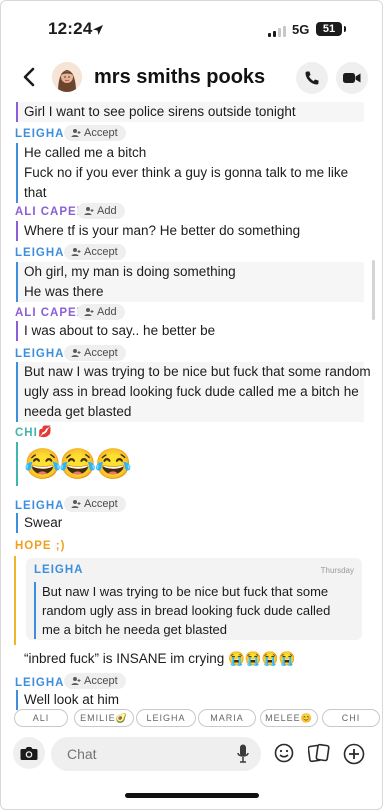  What do you see at coordinates (337, 570) in the screenshot?
I see `quoted-timestamp: Thursday` at bounding box center [337, 570].